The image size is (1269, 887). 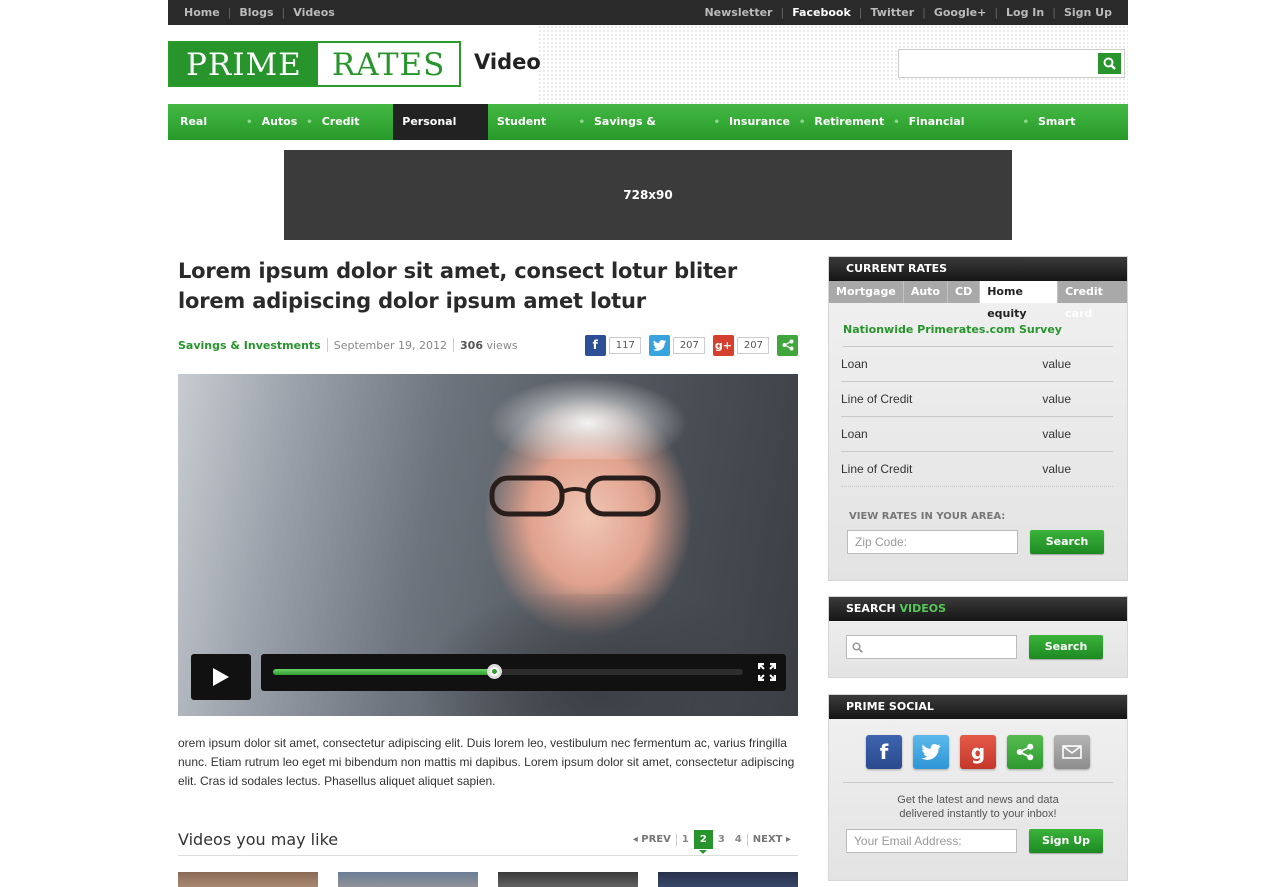 I want to click on tab-cd: CD, so click(x=964, y=292).